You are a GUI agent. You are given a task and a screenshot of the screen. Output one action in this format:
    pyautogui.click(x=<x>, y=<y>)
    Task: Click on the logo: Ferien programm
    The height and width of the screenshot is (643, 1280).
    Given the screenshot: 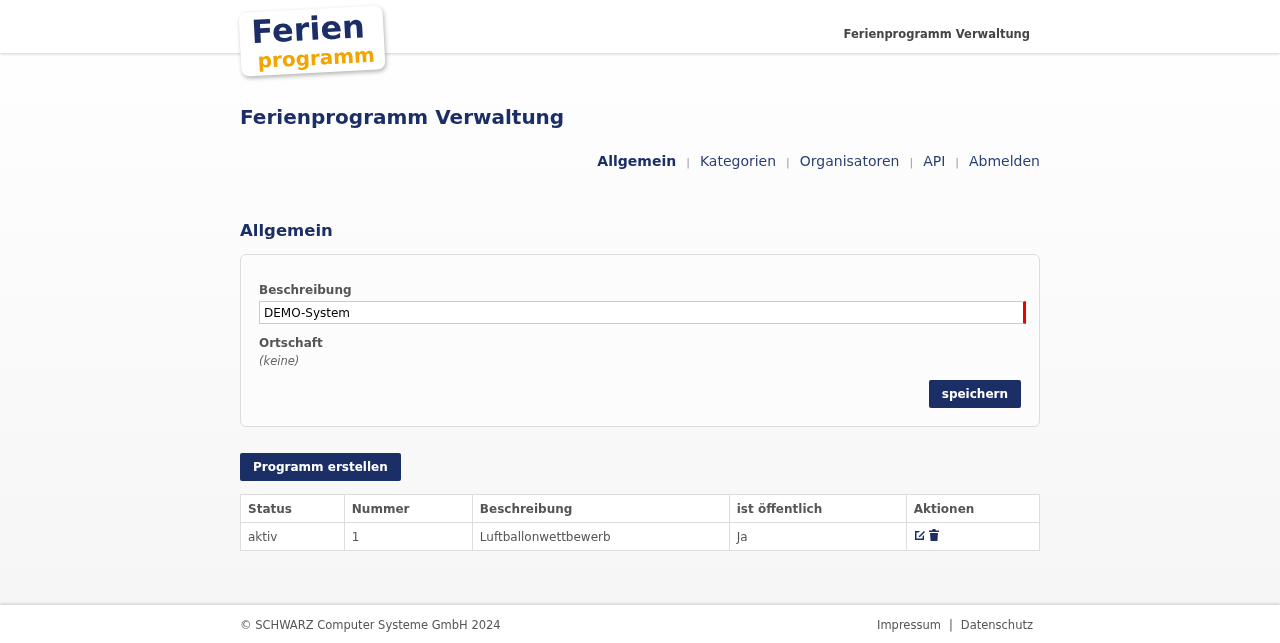 What is the action you would take?
    pyautogui.click(x=312, y=41)
    